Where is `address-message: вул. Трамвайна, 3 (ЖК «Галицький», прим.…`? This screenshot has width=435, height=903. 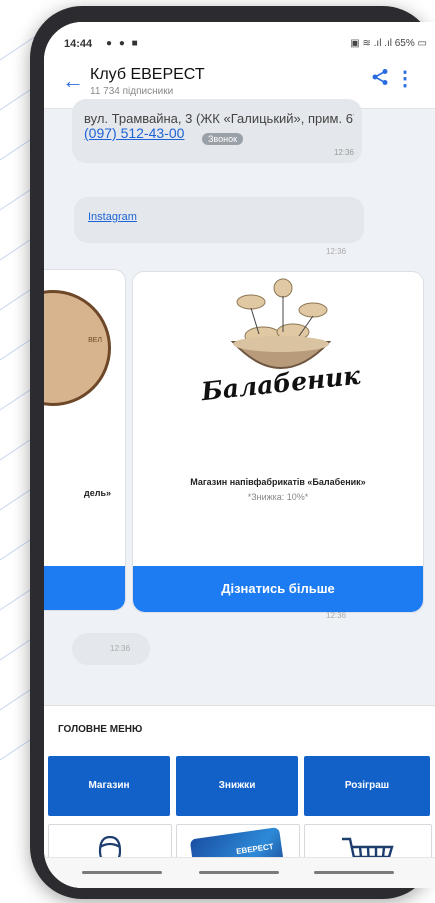
address-message: вул. Трамвайна, 3 (ЖК «Галицький», прим.… is located at coordinates (217, 131).